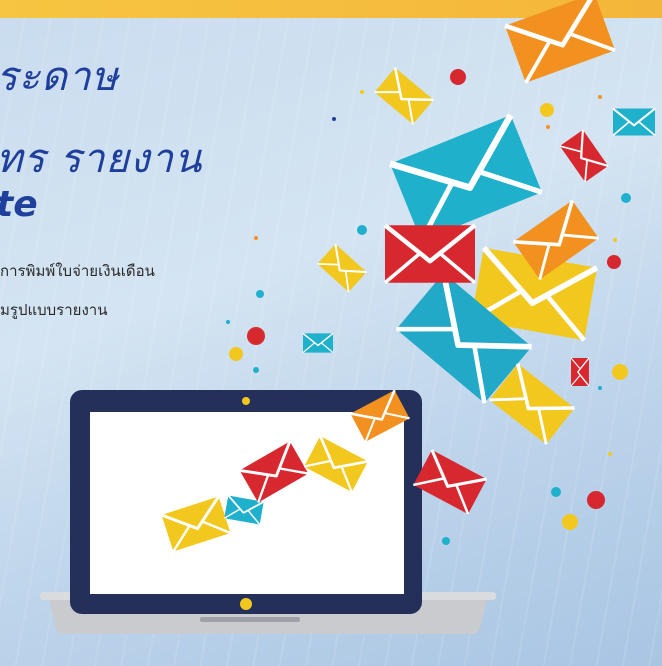 The image size is (662, 666). Describe the element at coordinates (430, 254) in the screenshot. I see `envelope-red-mid` at that location.